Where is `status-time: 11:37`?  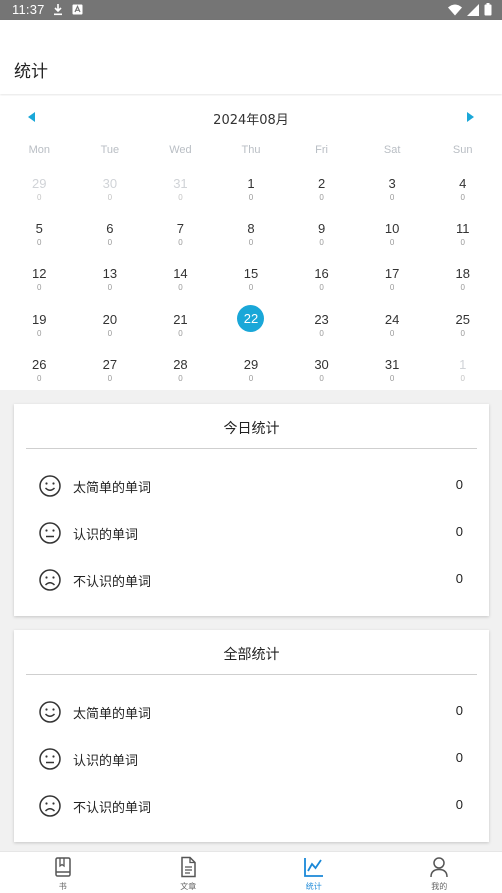 status-time: 11:37 is located at coordinates (28, 9).